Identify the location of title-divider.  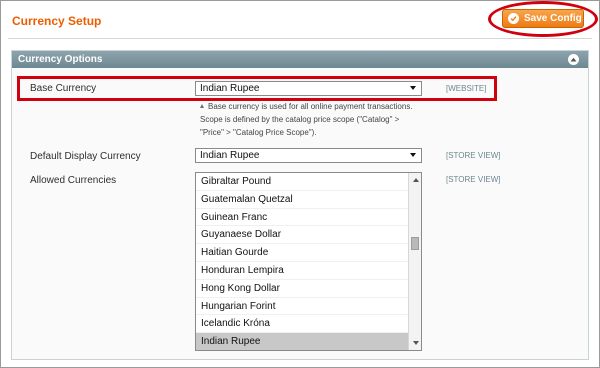
(300, 38).